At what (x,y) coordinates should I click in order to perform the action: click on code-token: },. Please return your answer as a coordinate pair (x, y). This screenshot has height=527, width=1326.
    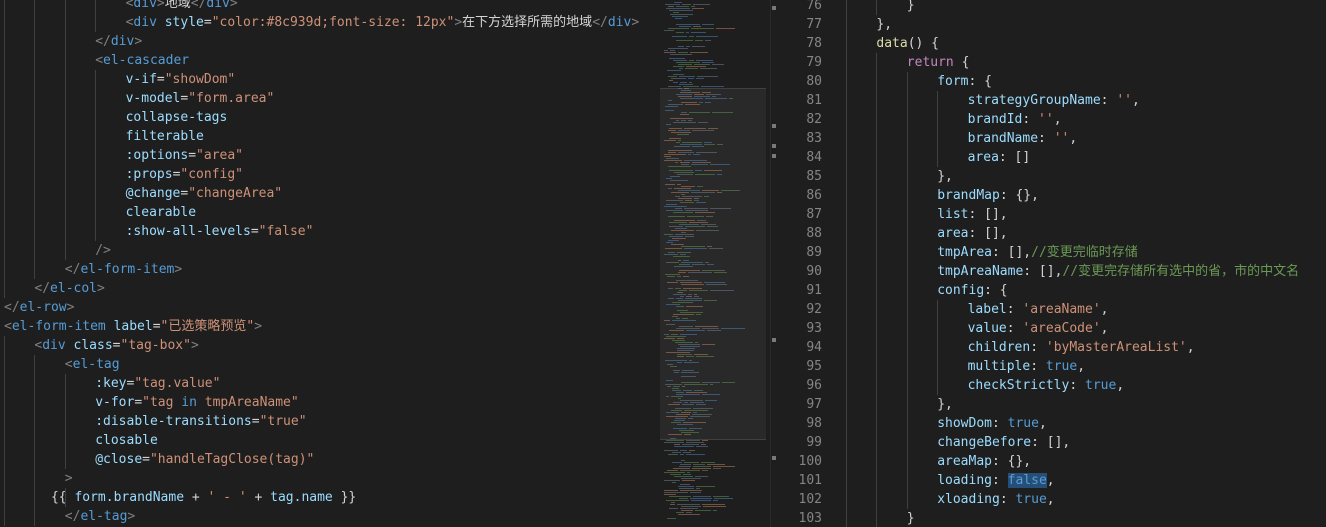
    Looking at the image, I should click on (945, 176).